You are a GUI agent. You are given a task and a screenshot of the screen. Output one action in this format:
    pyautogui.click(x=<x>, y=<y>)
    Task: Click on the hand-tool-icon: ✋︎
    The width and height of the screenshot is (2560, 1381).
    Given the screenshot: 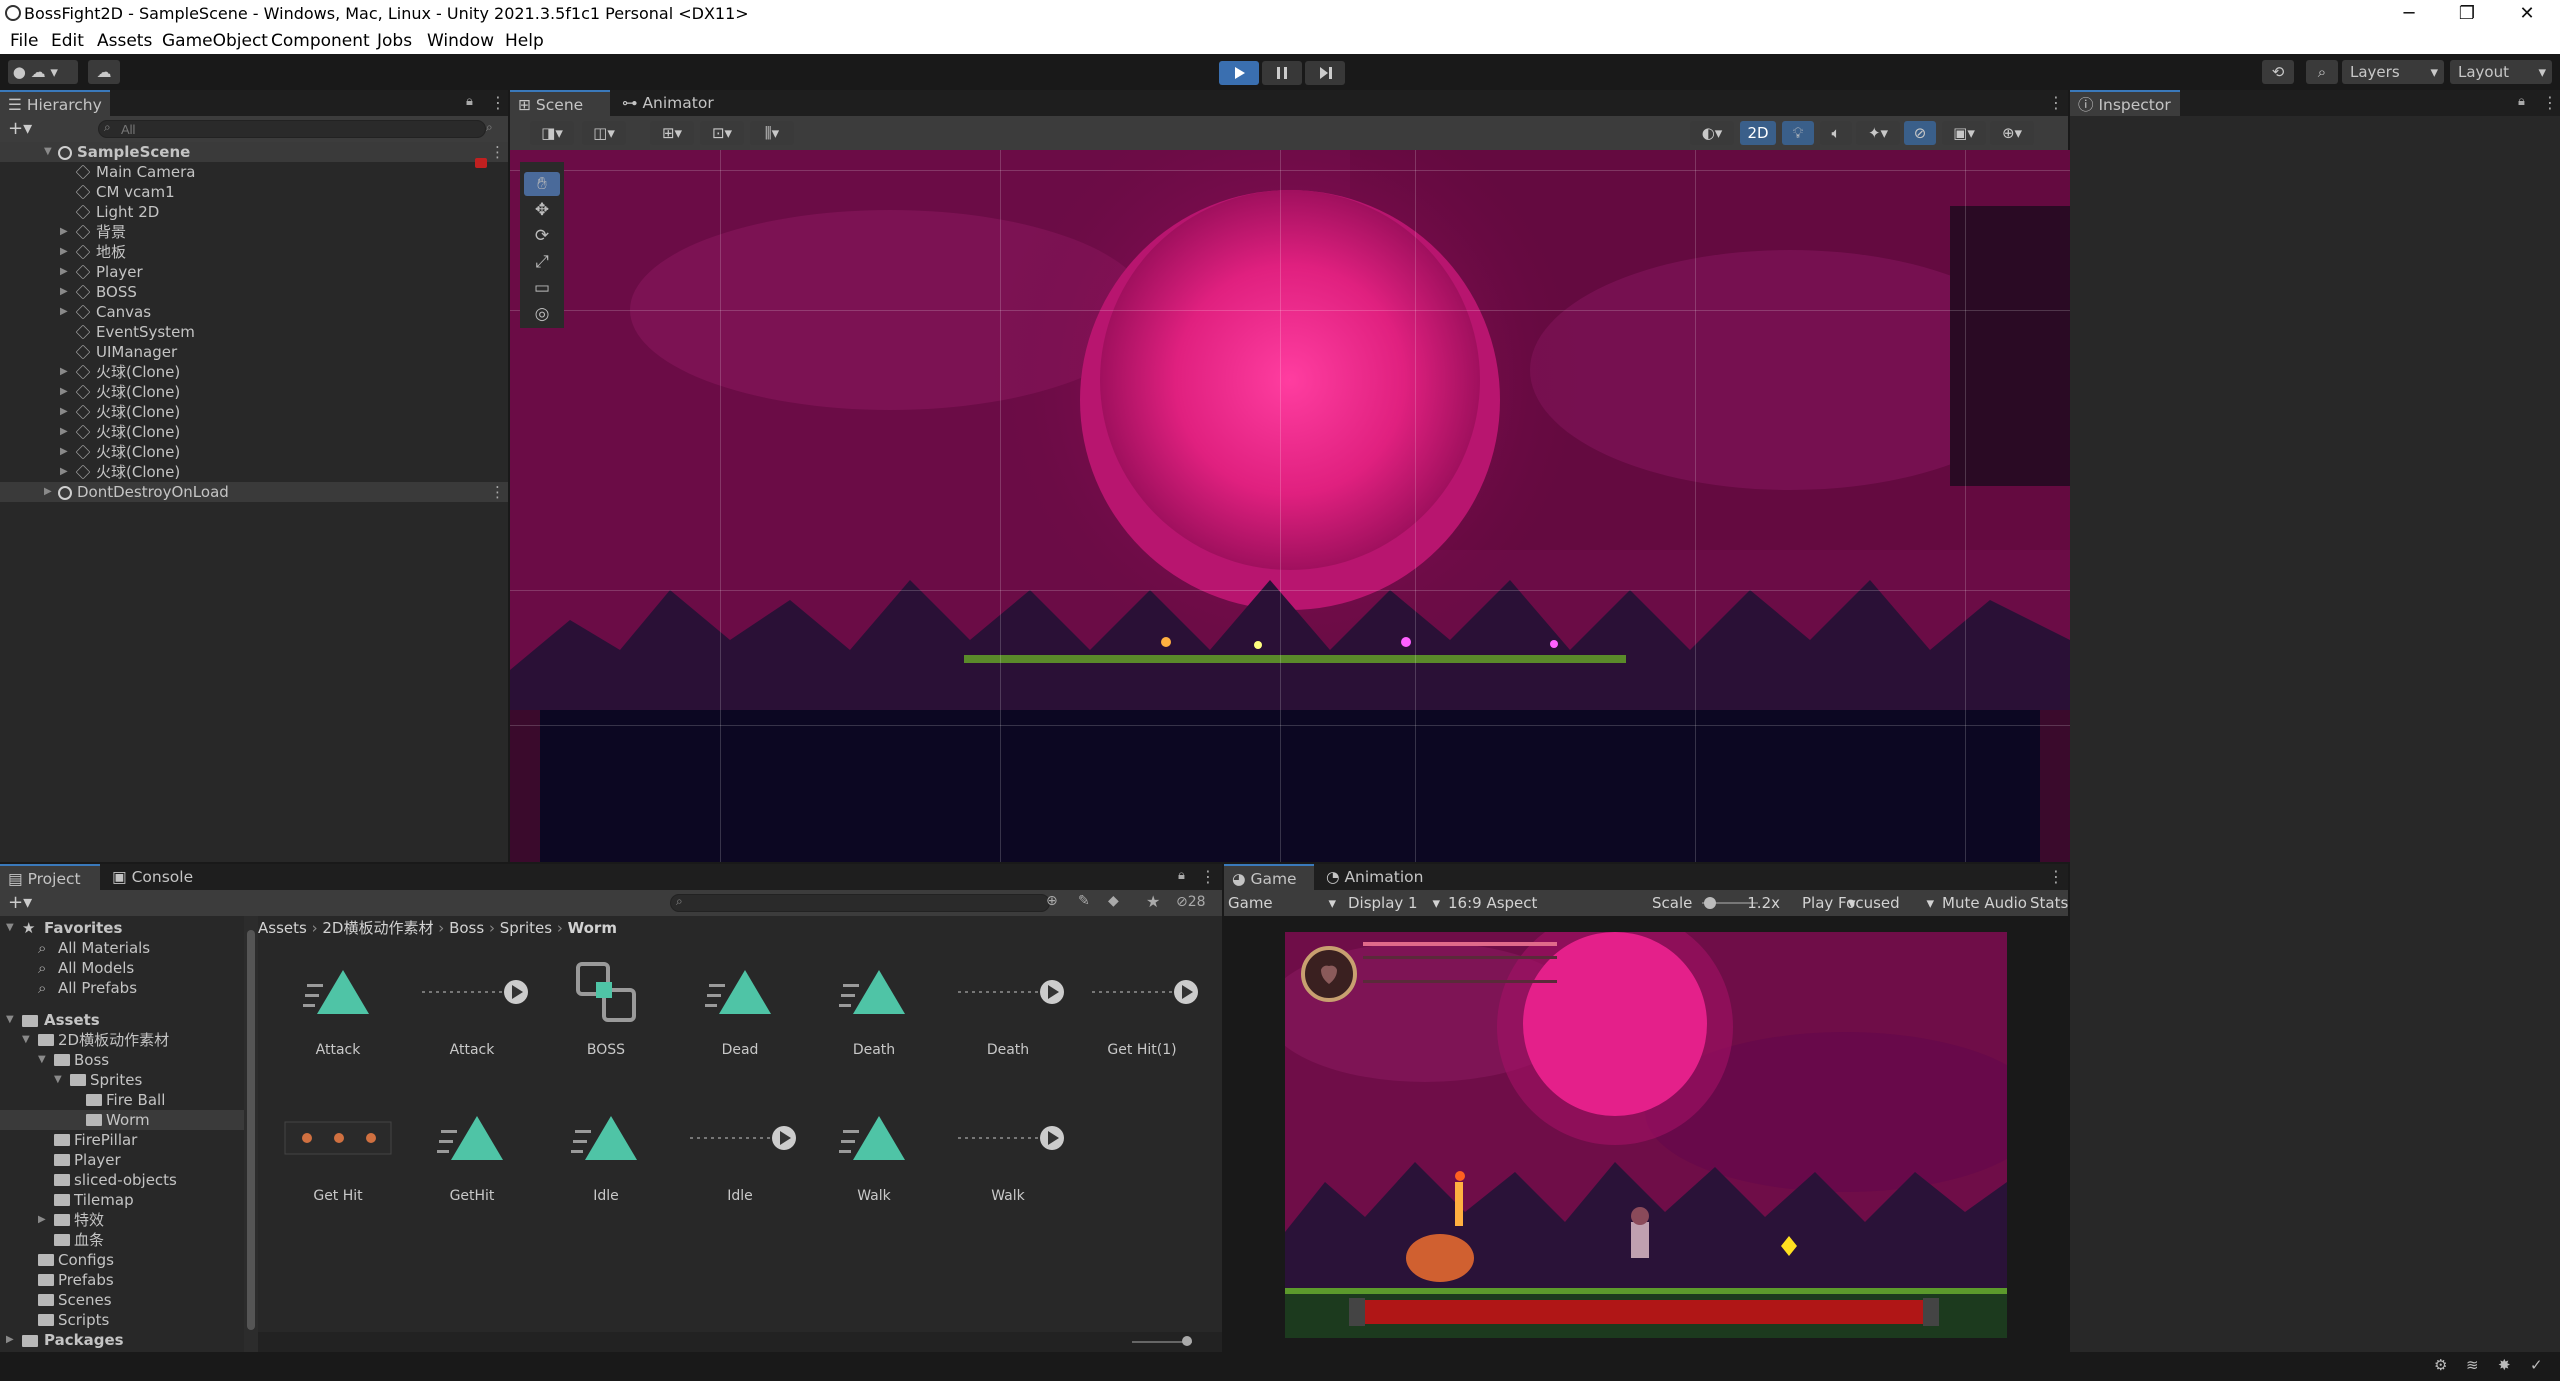 What is the action you would take?
    pyautogui.click(x=542, y=184)
    